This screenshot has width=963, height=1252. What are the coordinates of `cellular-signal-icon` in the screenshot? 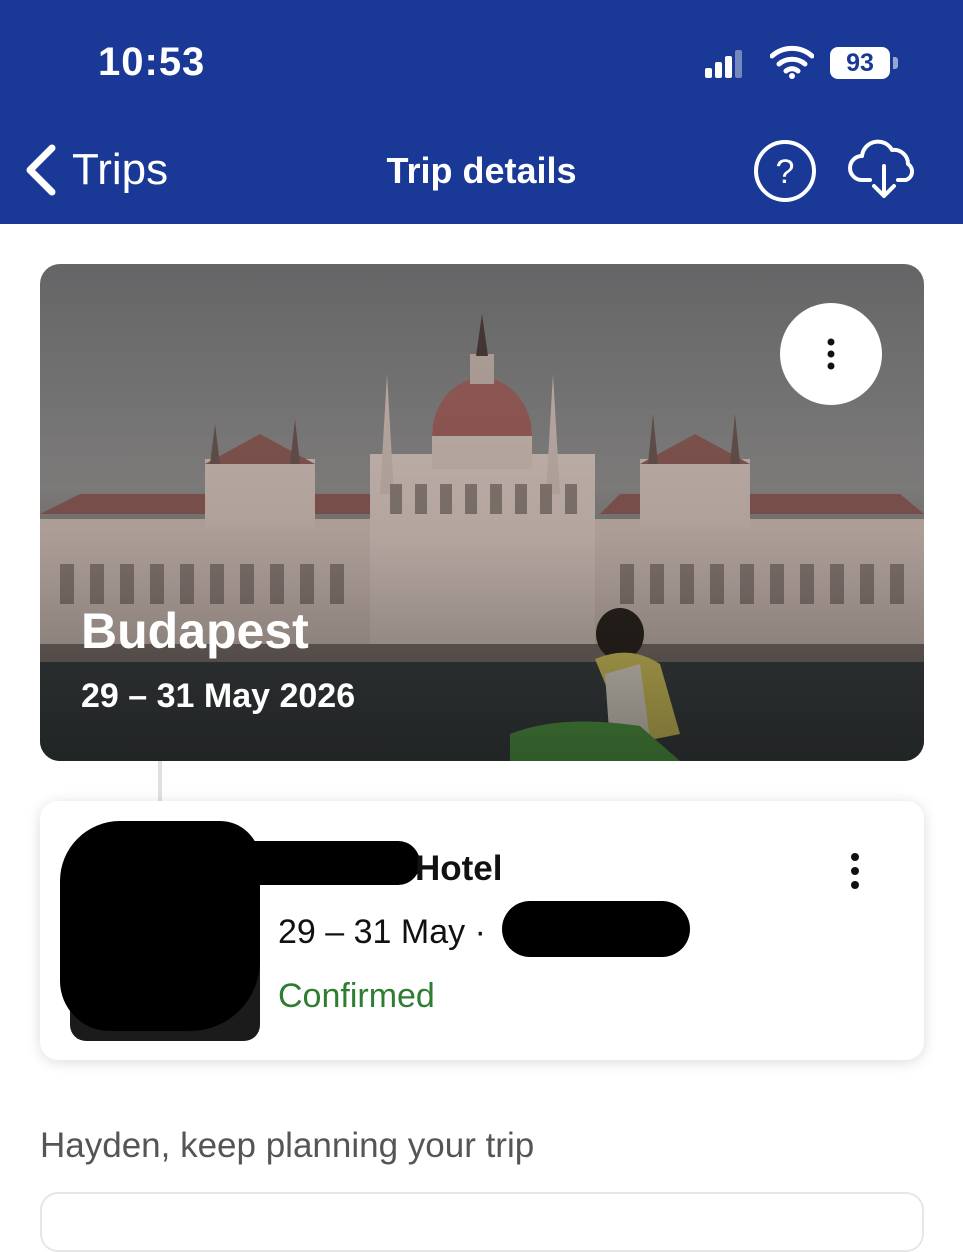 It's located at (723, 64).